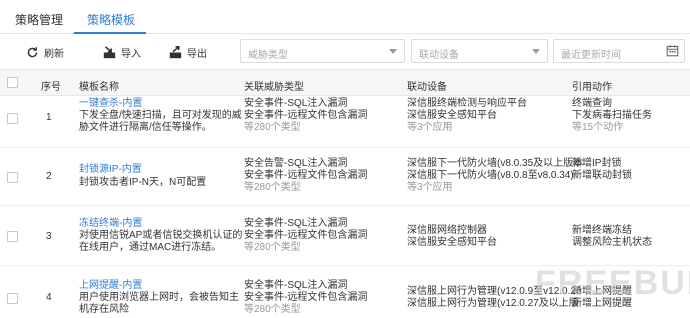  What do you see at coordinates (159, 297) in the screenshot?
I see `template-desc: 用户使用浏览器上网时，会被告知主` at bounding box center [159, 297].